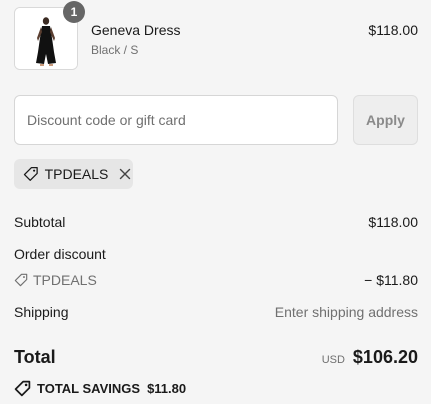 Image resolution: width=431 pixels, height=404 pixels. Describe the element at coordinates (167, 388) in the screenshot. I see `total-savings-value: $11.80` at that location.